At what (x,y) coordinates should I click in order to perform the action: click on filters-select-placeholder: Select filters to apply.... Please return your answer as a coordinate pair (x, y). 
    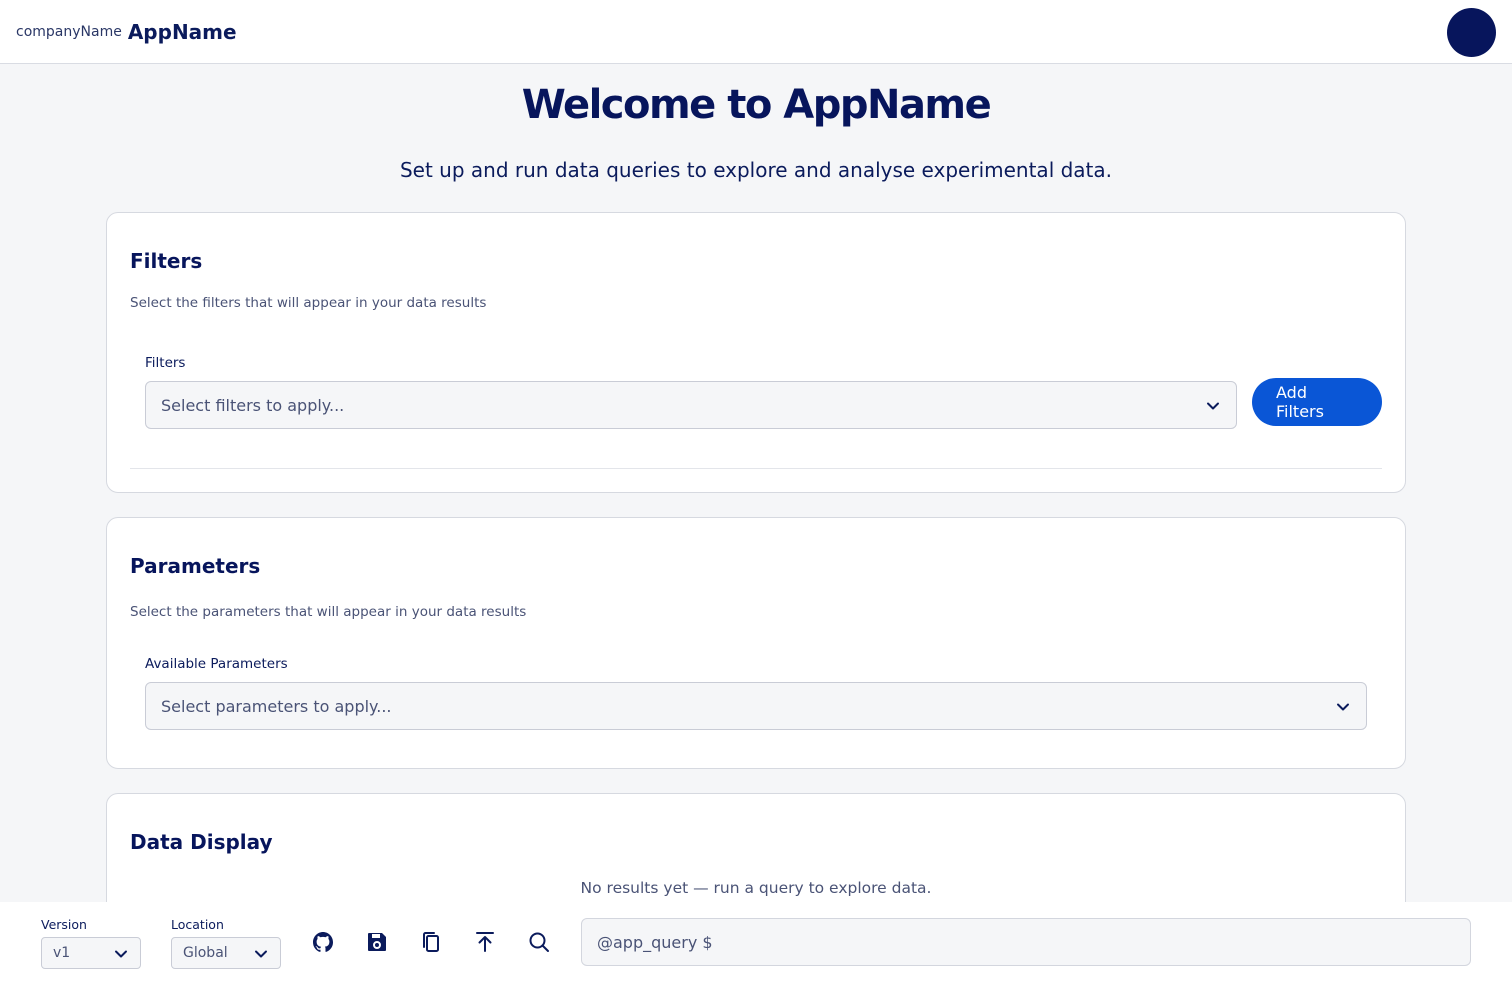
    Looking at the image, I should click on (253, 405).